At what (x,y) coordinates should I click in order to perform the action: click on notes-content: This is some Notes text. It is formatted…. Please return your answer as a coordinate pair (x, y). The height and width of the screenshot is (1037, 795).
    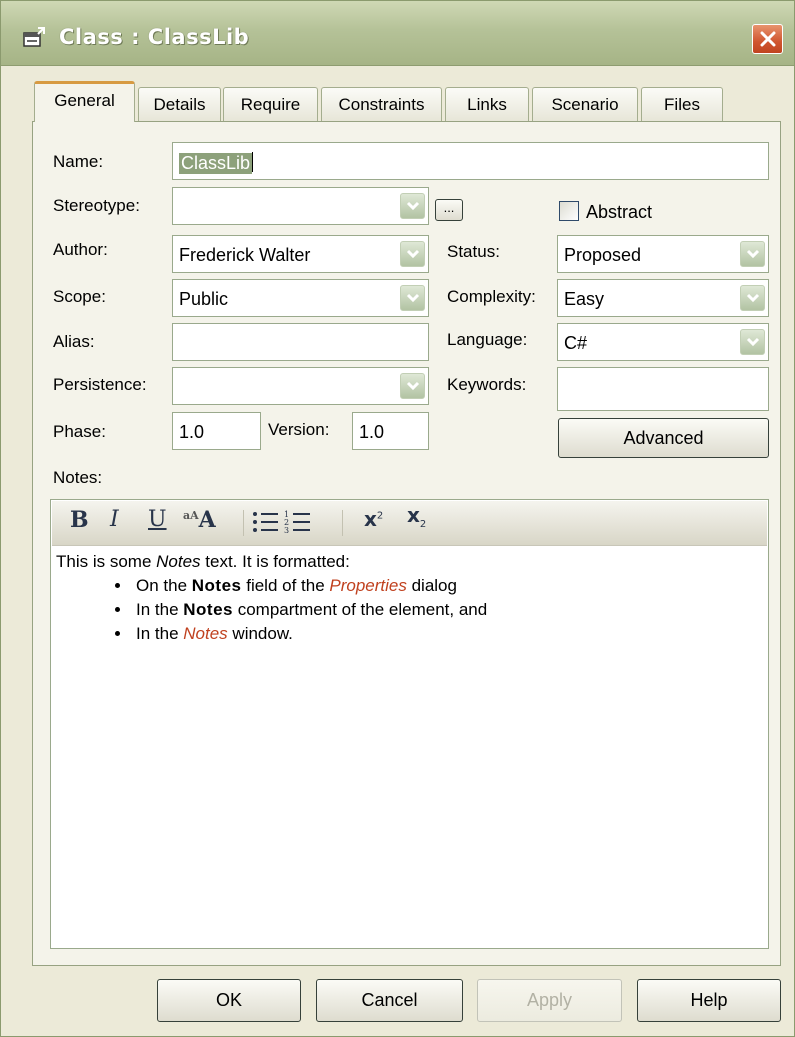
    Looking at the image, I should click on (271, 598).